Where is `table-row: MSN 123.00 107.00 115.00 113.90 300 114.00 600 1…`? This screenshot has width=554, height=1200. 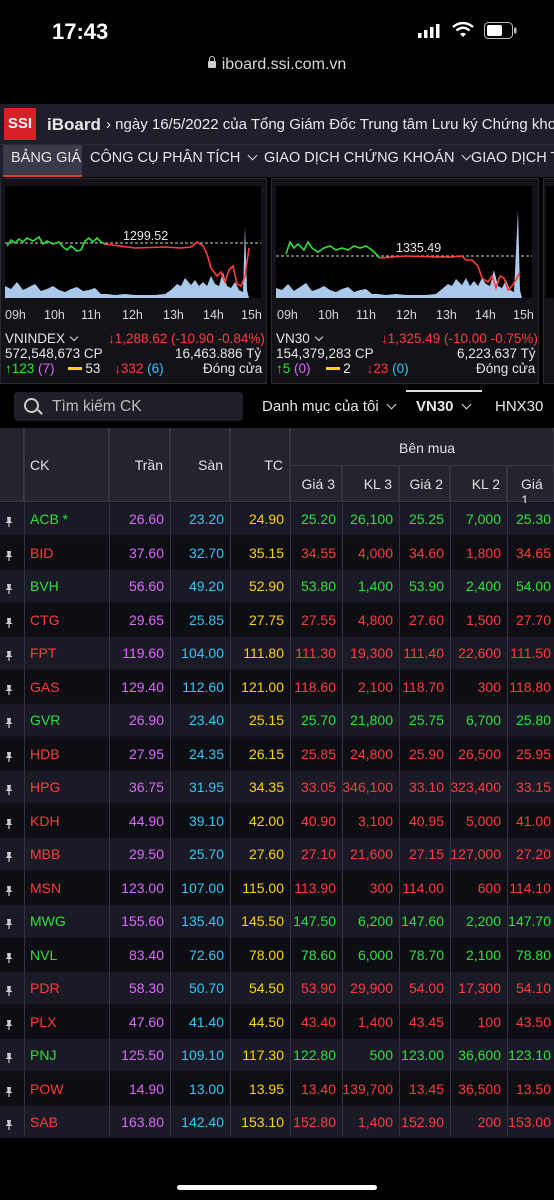
table-row: MSN 123.00 107.00 115.00 113.90 300 114.00 600 1… is located at coordinates (277, 887).